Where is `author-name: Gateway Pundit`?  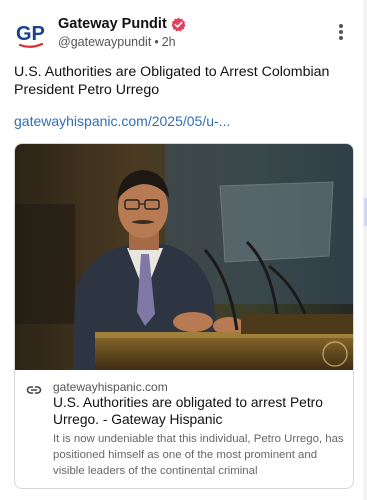 author-name: Gateway Pundit is located at coordinates (112, 24).